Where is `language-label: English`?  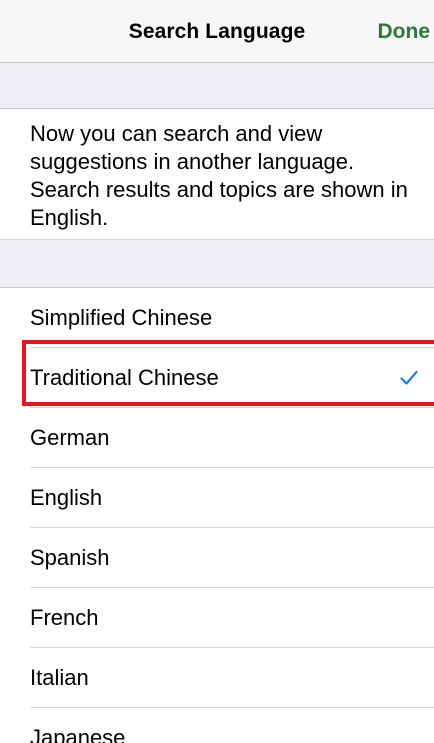
language-label: English is located at coordinates (66, 497).